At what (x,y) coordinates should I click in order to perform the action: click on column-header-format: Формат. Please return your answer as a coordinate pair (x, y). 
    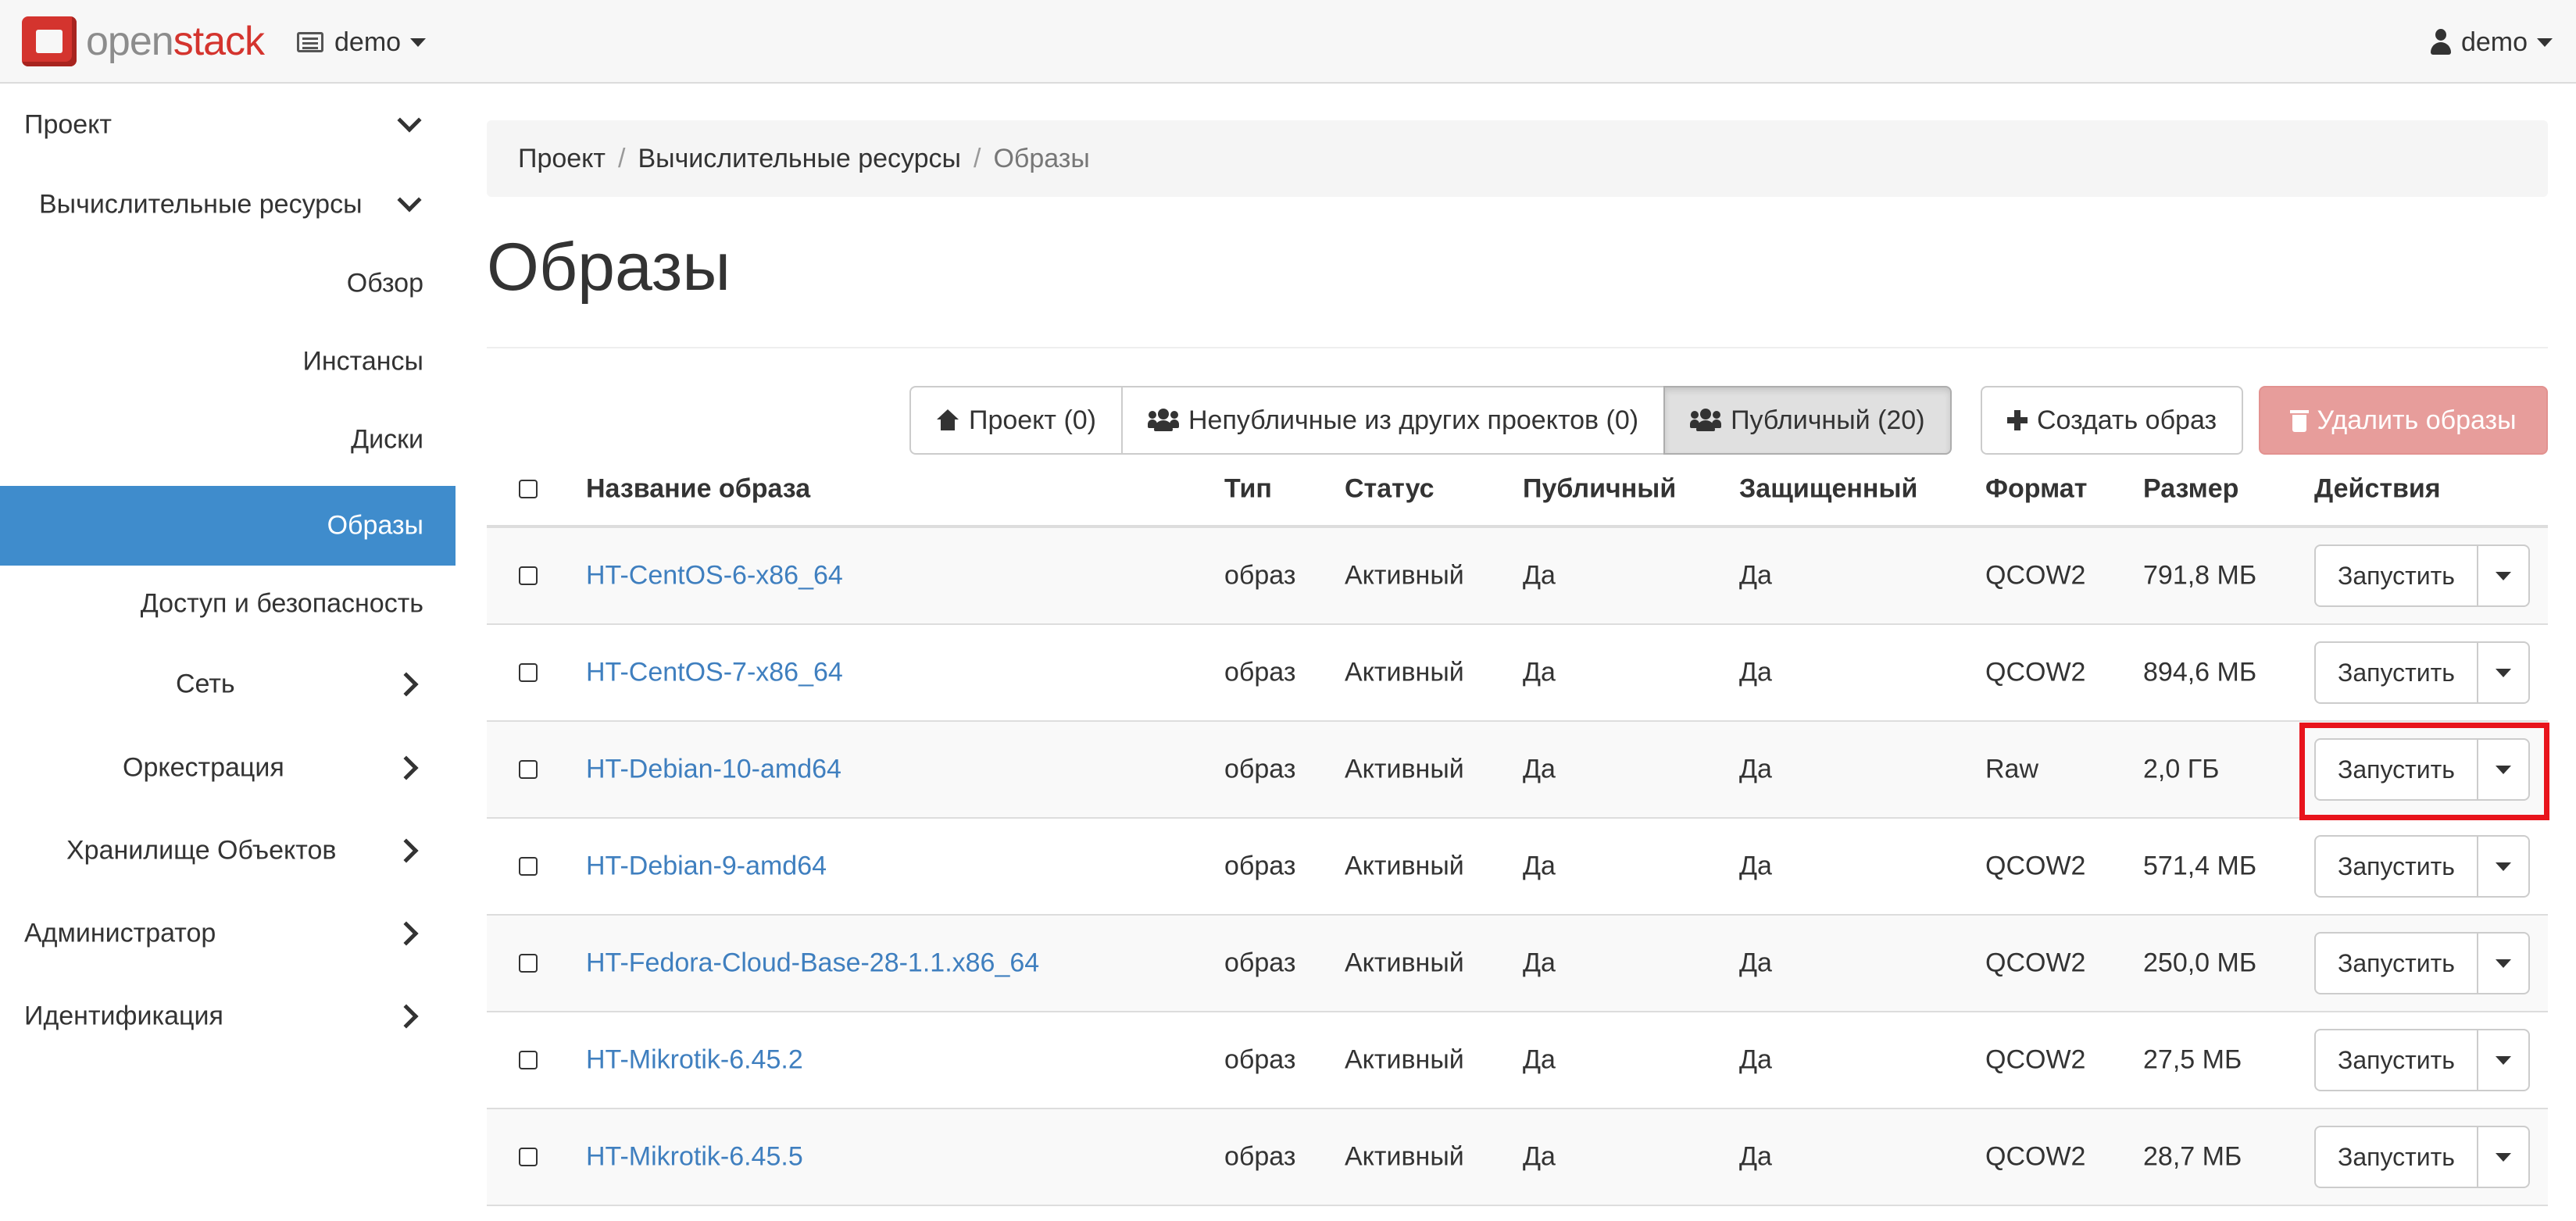
    Looking at the image, I should click on (2036, 490).